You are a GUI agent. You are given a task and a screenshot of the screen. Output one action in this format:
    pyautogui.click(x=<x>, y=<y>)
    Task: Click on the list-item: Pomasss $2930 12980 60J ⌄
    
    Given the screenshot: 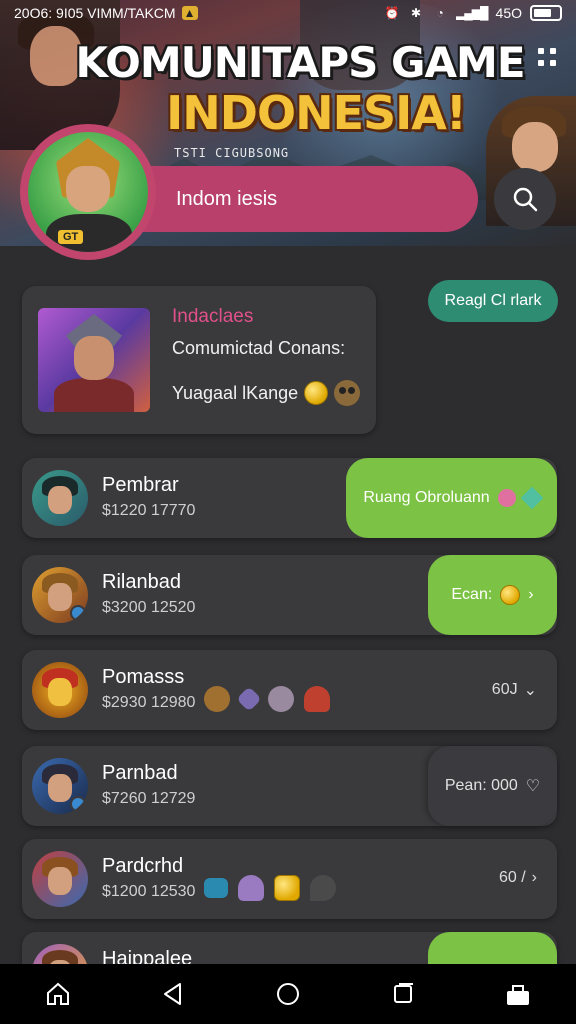 What is the action you would take?
    pyautogui.click(x=289, y=690)
    